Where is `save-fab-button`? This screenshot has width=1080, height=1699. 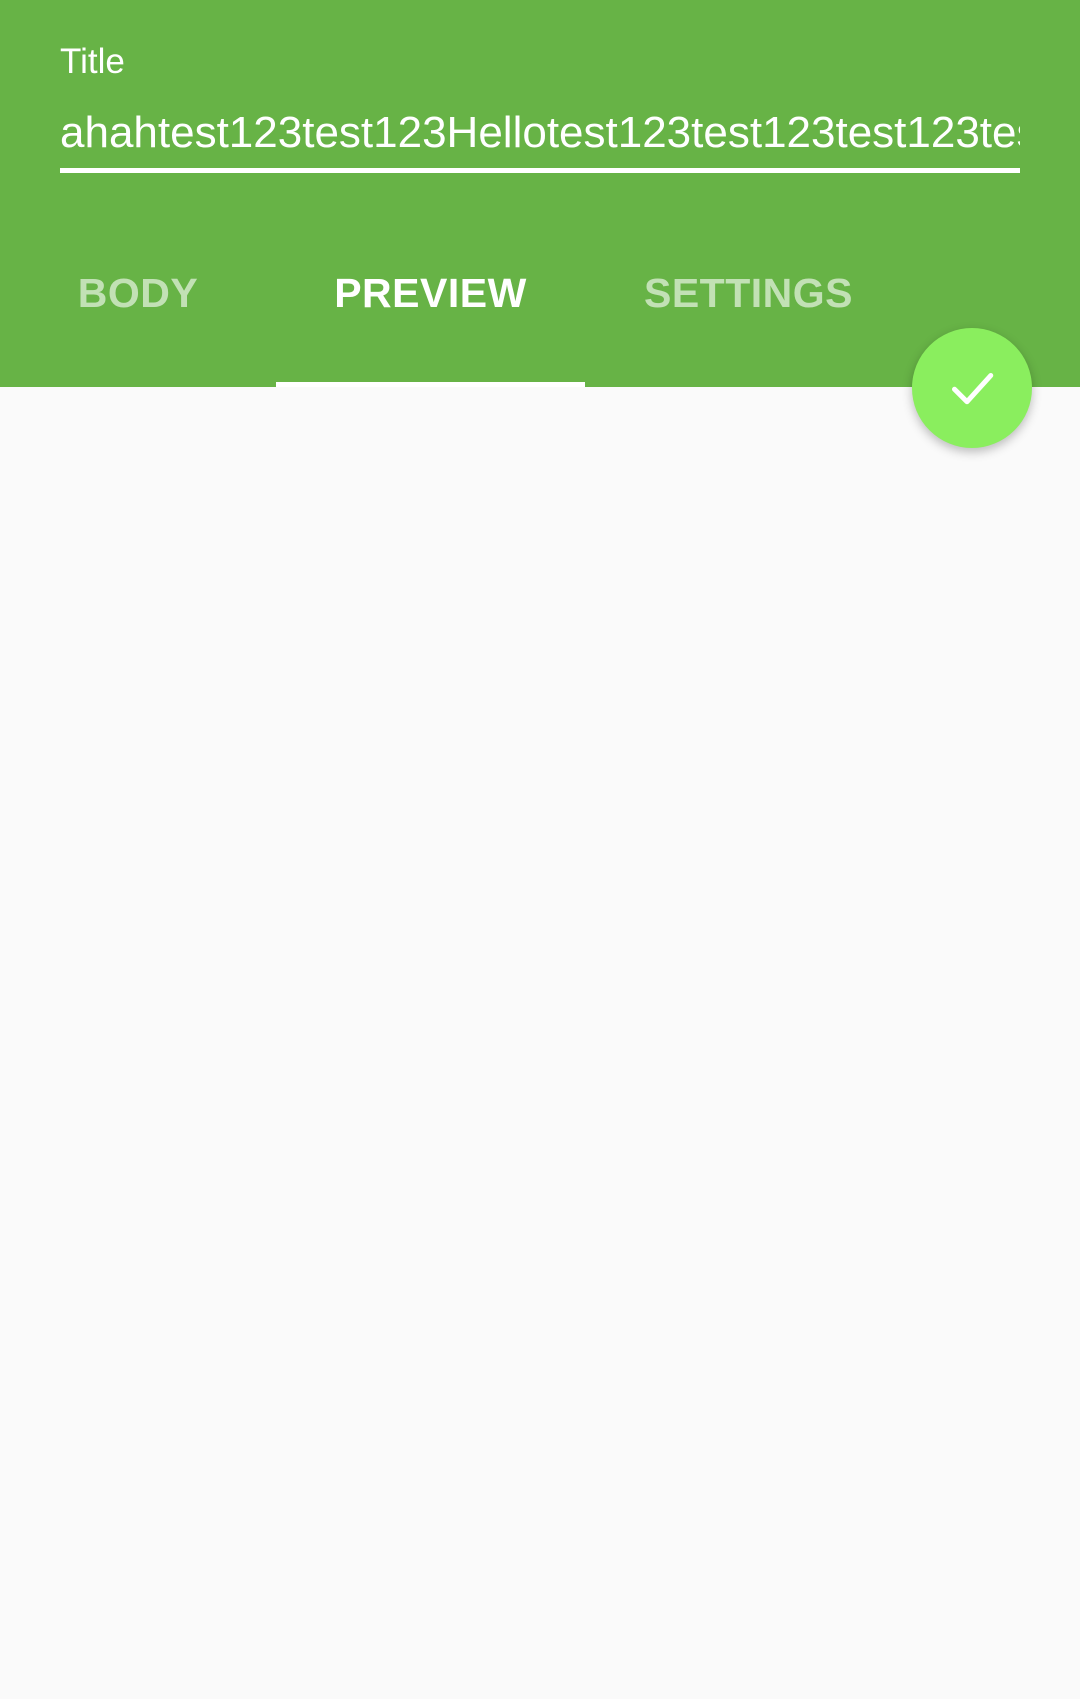 save-fab-button is located at coordinates (972, 388).